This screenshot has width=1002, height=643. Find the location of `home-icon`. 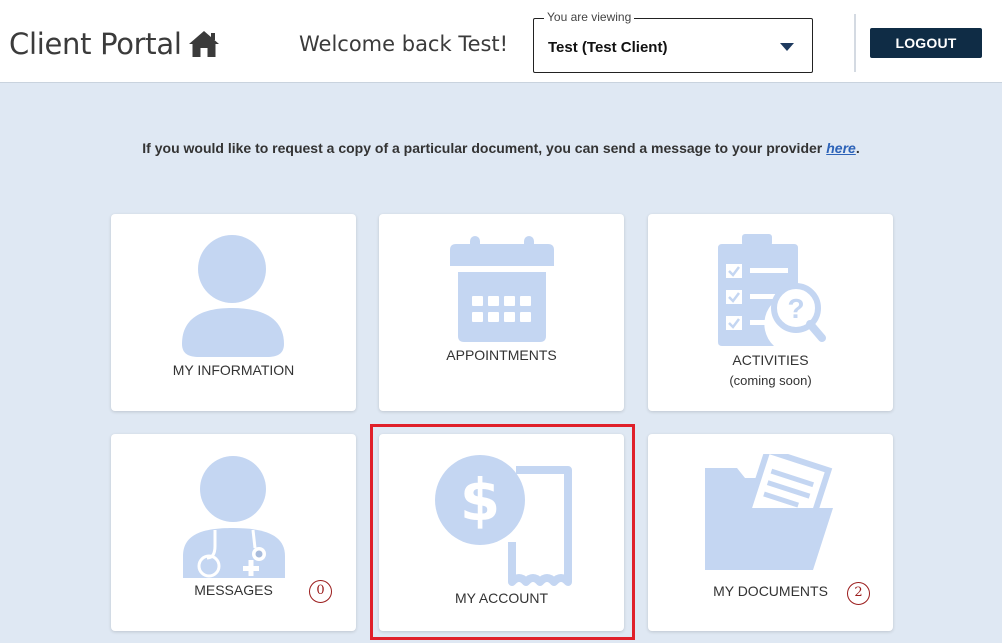

home-icon is located at coordinates (203, 44).